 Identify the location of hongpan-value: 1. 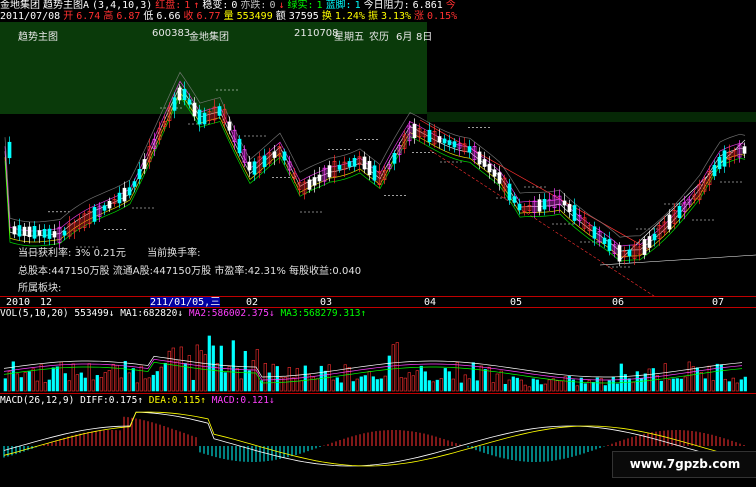
(187, 5).